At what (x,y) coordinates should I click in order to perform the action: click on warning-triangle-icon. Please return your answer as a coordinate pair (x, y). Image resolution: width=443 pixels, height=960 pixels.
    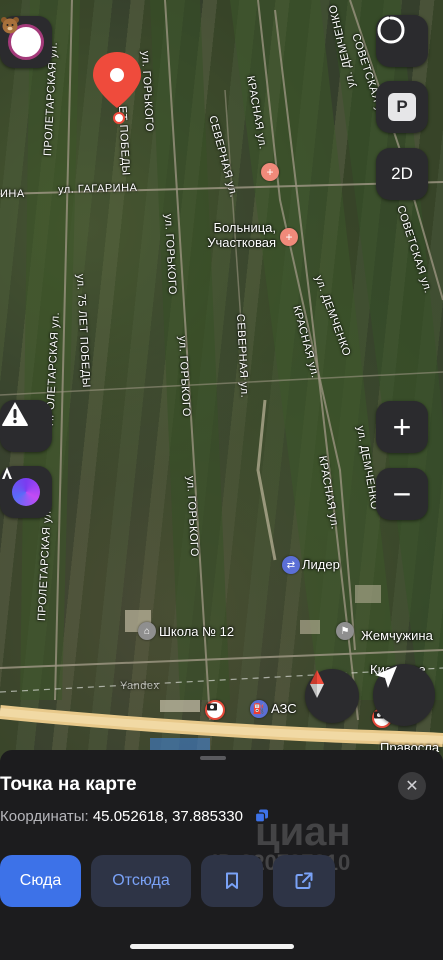
    Looking at the image, I should click on (15, 414).